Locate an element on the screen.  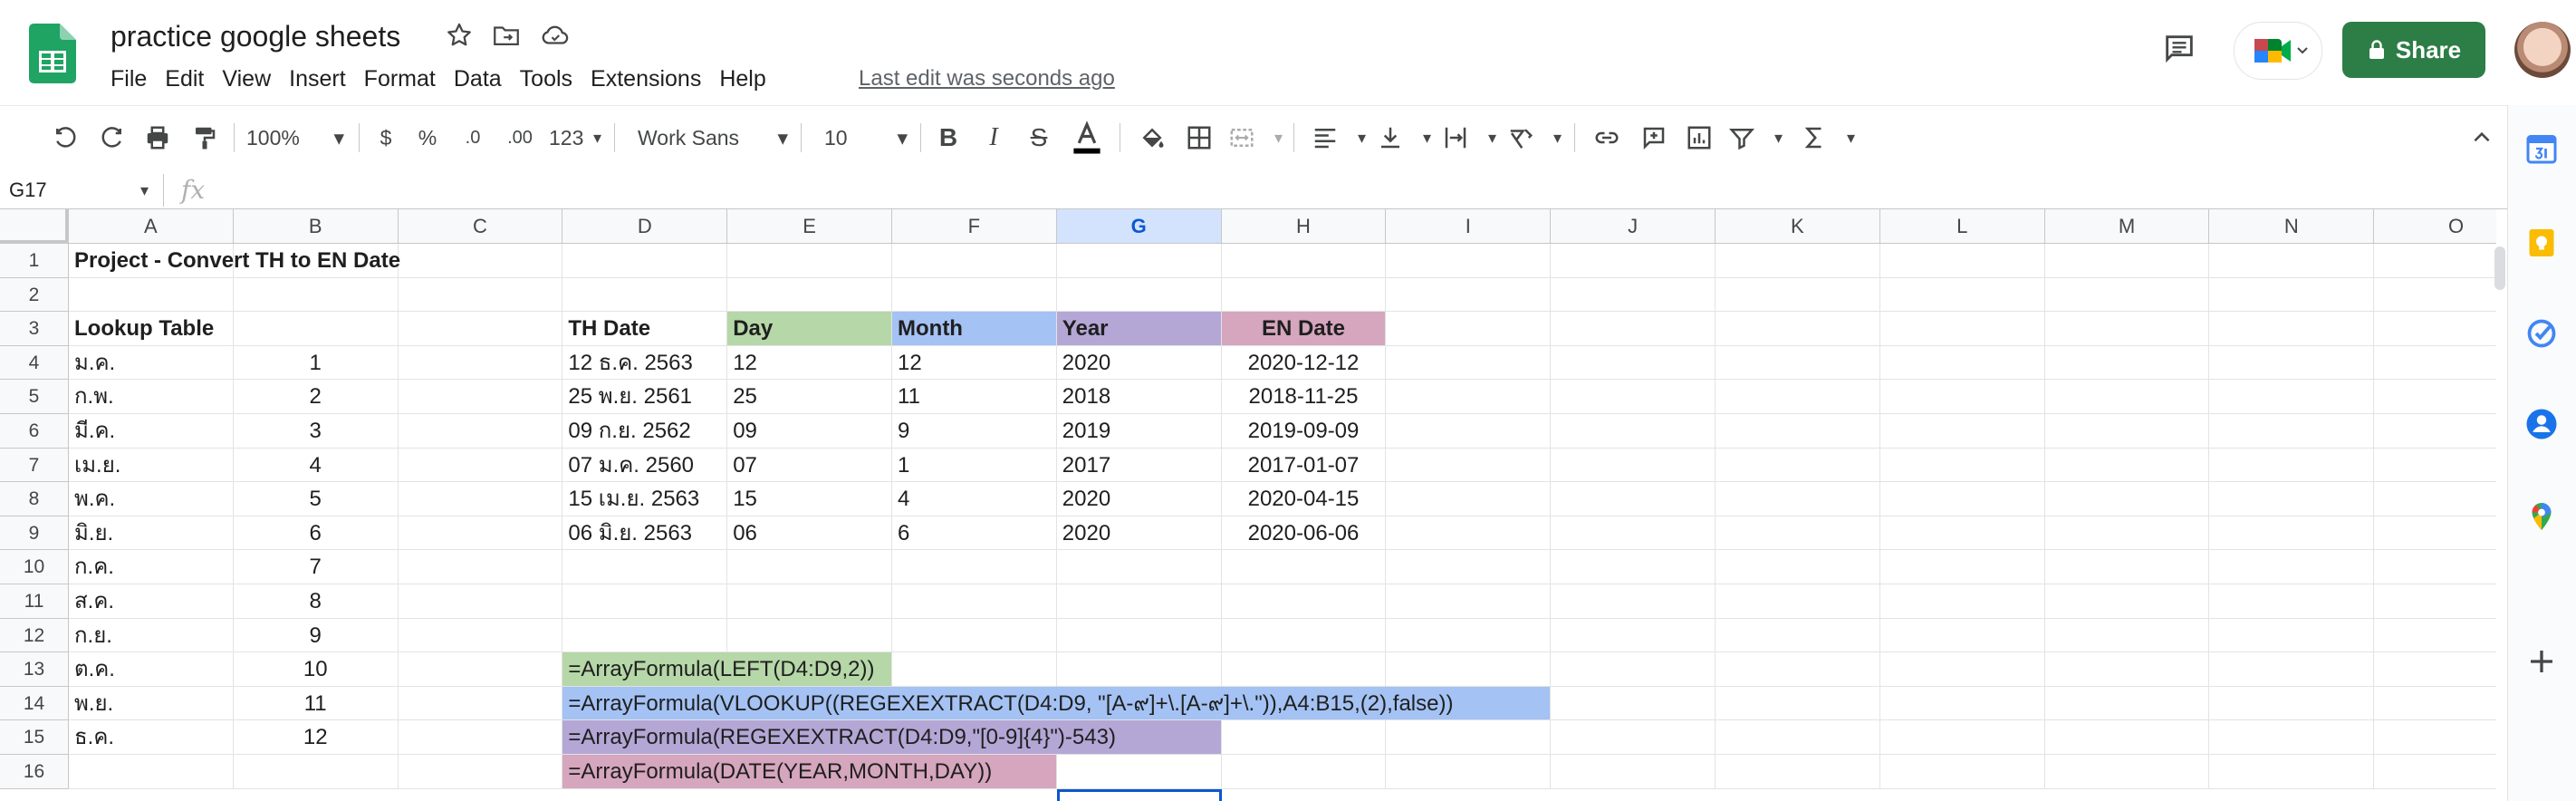
cell-f7: 1 is located at coordinates (974, 465).